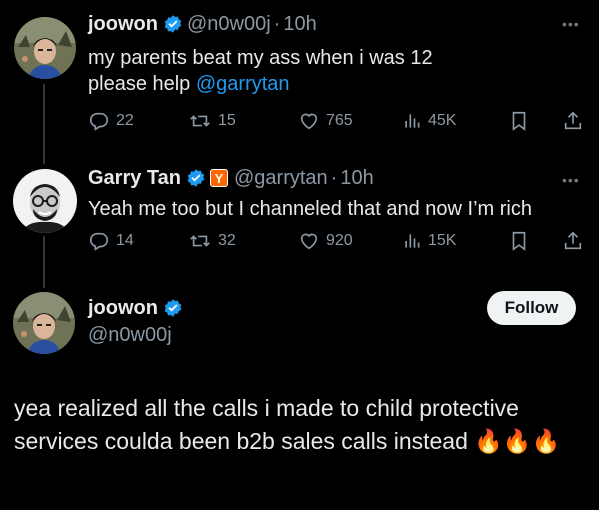 Image resolution: width=599 pixels, height=510 pixels. Describe the element at coordinates (212, 121) in the screenshot. I see `retweet-button: 15` at that location.